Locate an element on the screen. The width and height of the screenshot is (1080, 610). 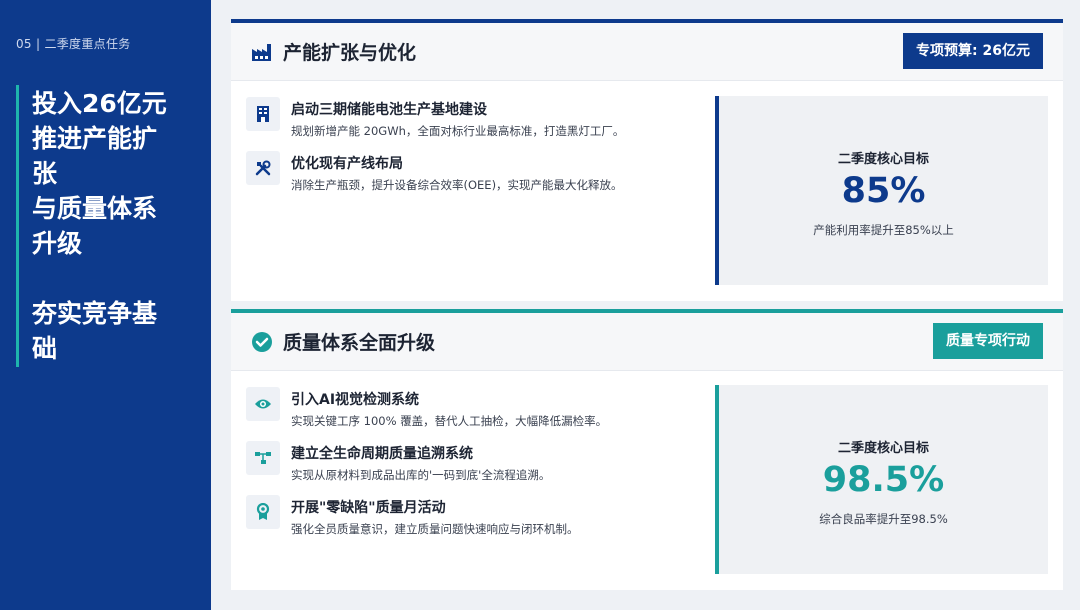
item-title: 优化现有产线布局 is located at coordinates (347, 164).